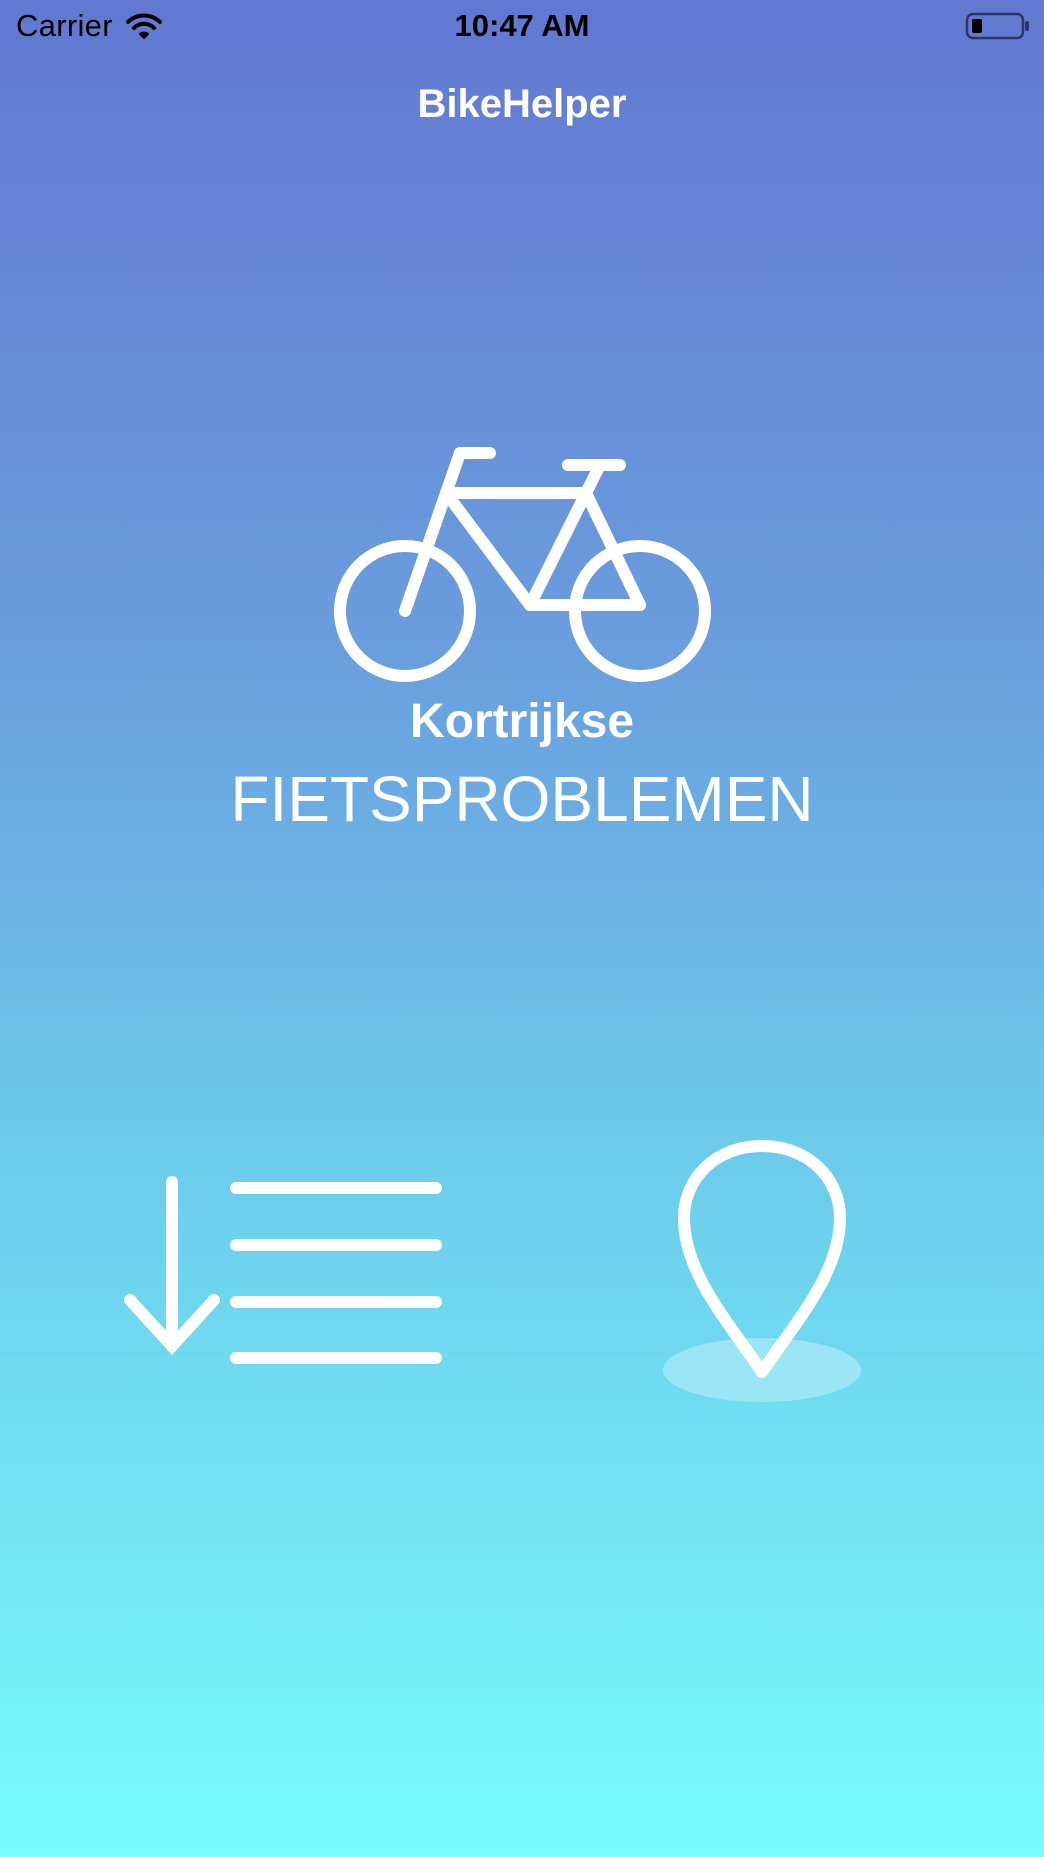  I want to click on status-time: 10:47 AM, so click(522, 25).